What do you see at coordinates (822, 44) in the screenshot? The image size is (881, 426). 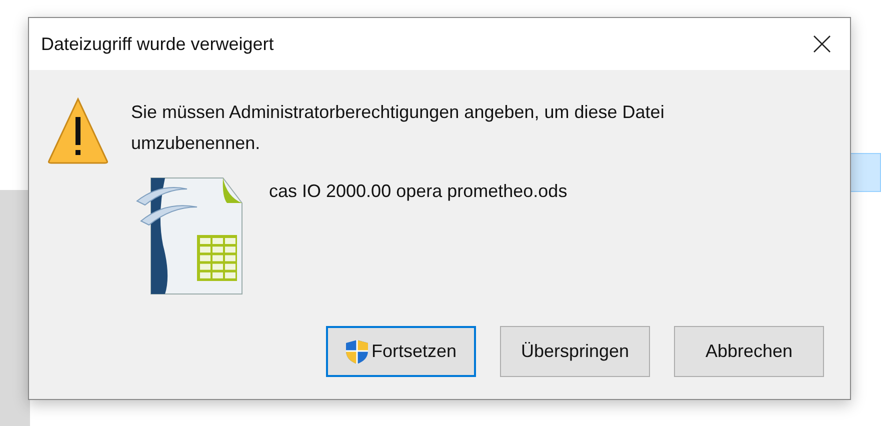 I see `close-icon` at bounding box center [822, 44].